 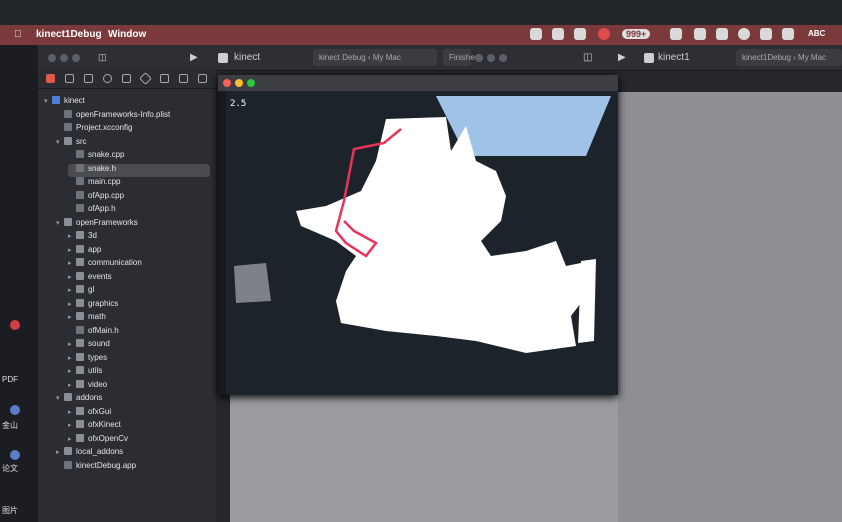 I want to click on close-button, so click(x=52, y=58).